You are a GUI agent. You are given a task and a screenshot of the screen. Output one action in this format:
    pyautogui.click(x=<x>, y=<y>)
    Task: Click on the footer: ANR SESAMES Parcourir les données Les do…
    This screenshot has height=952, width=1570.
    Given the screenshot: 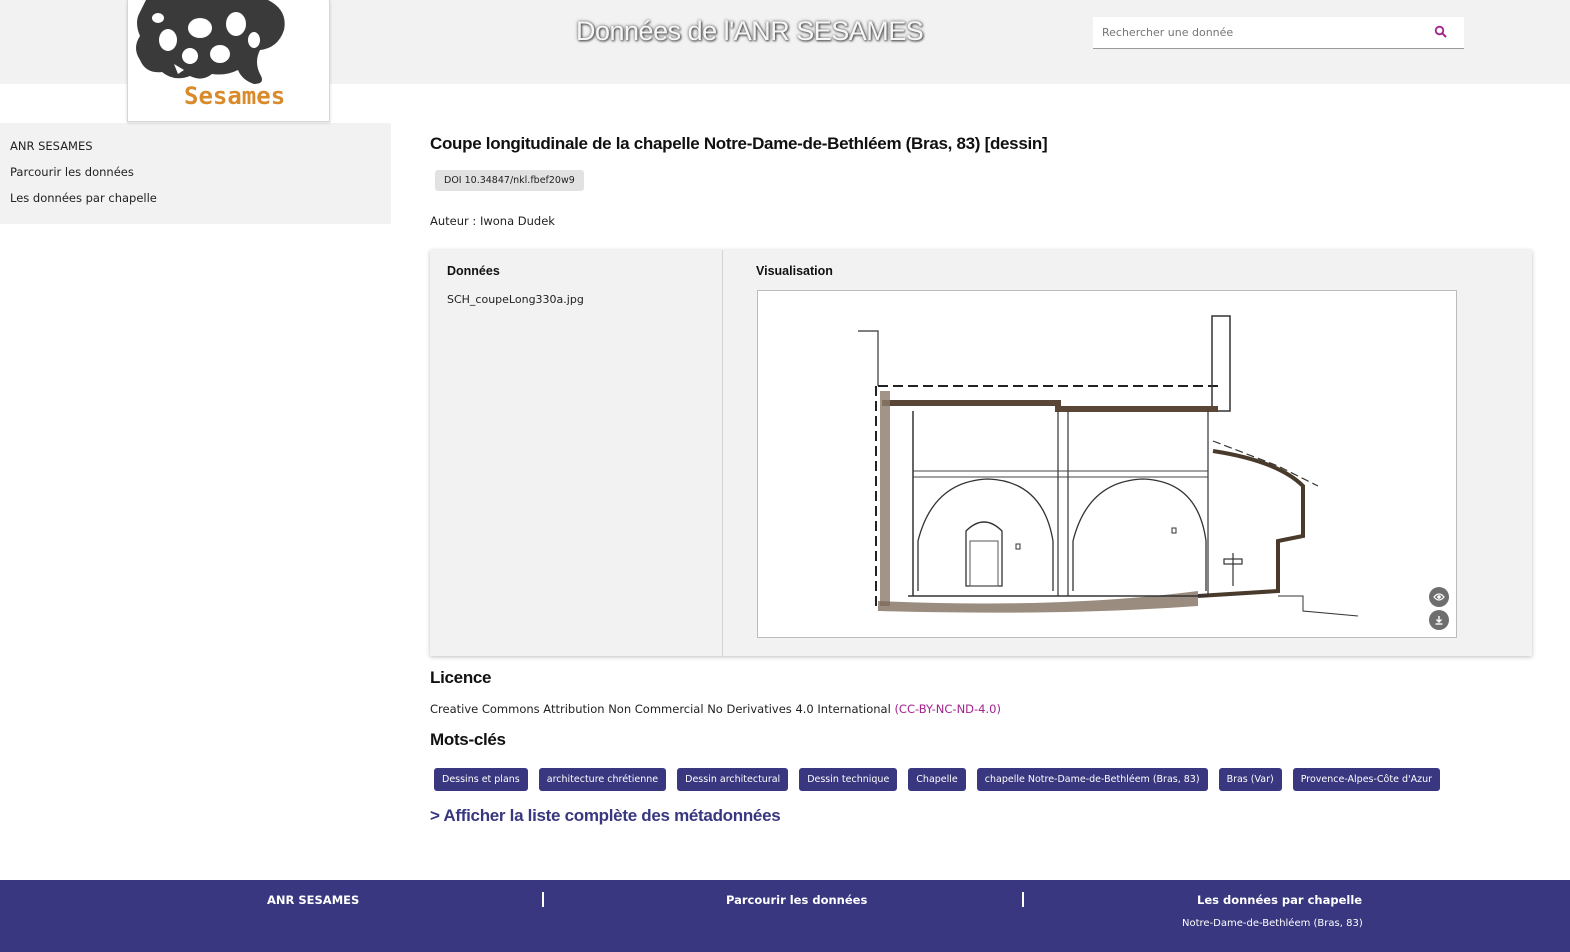 What is the action you would take?
    pyautogui.click(x=785, y=916)
    